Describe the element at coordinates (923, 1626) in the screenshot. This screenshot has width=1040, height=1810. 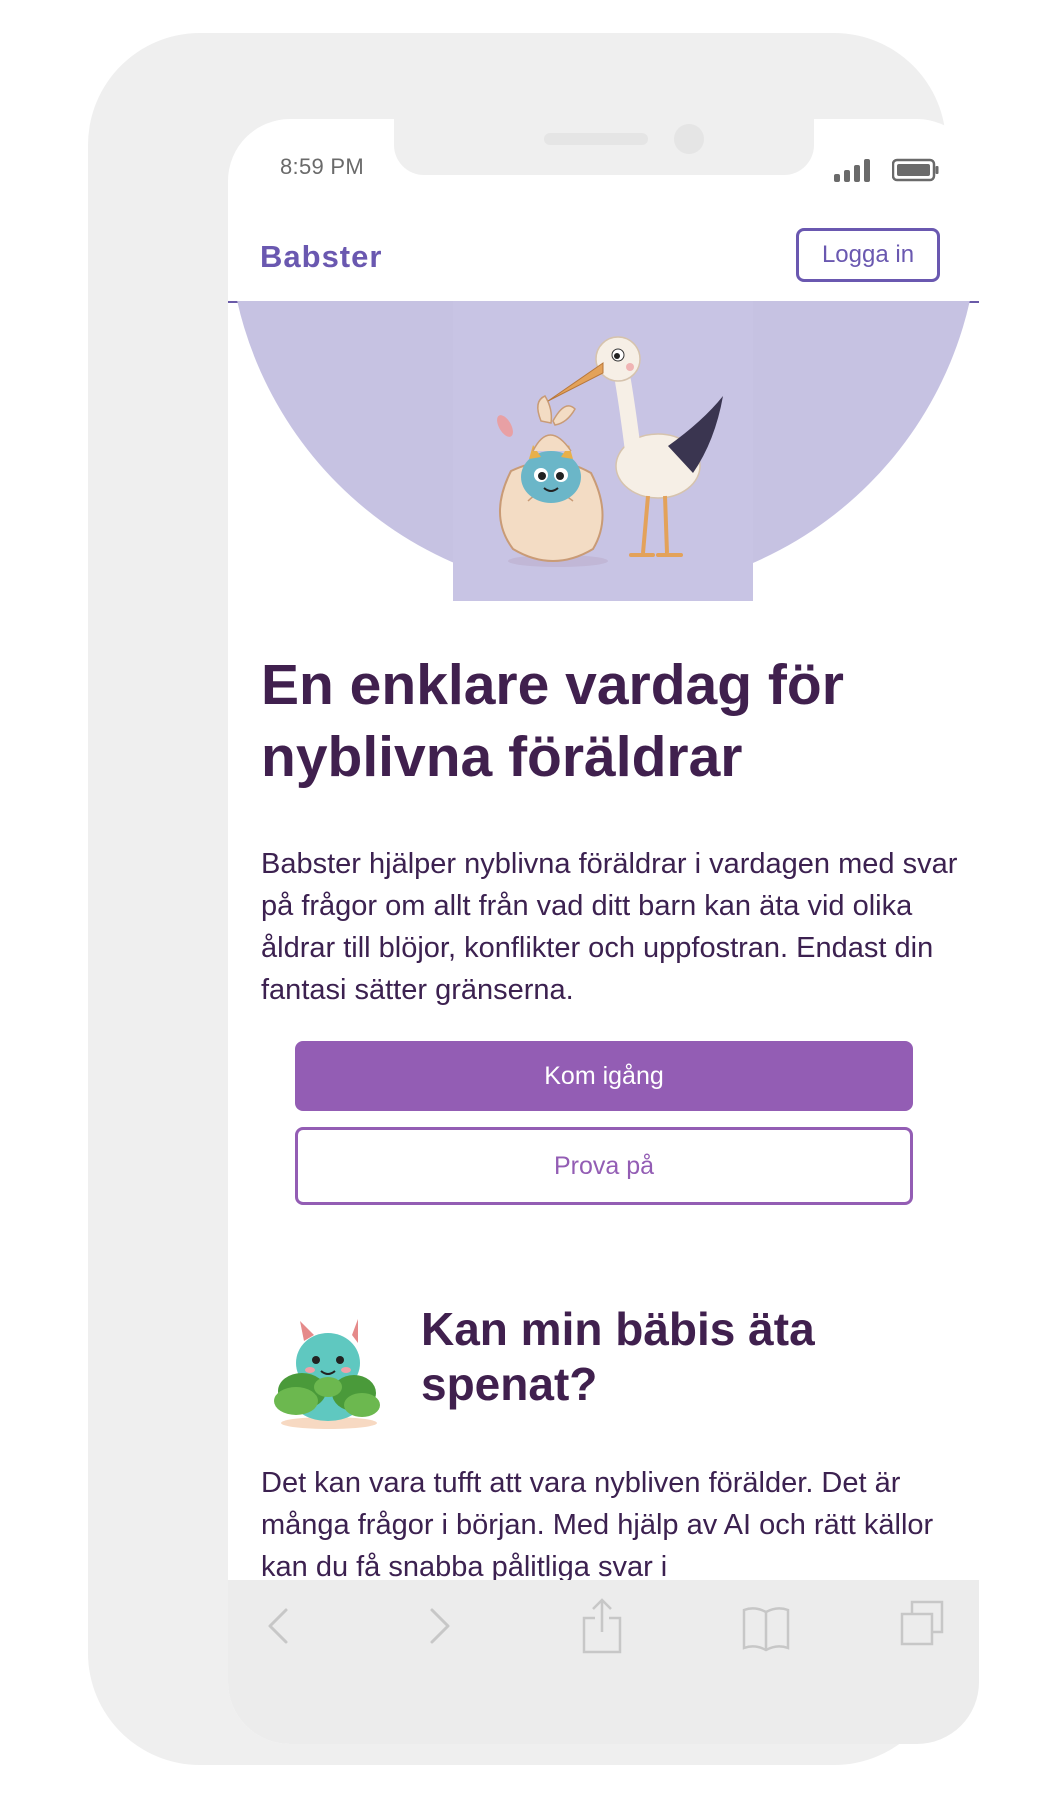
I see `tabs-icon` at that location.